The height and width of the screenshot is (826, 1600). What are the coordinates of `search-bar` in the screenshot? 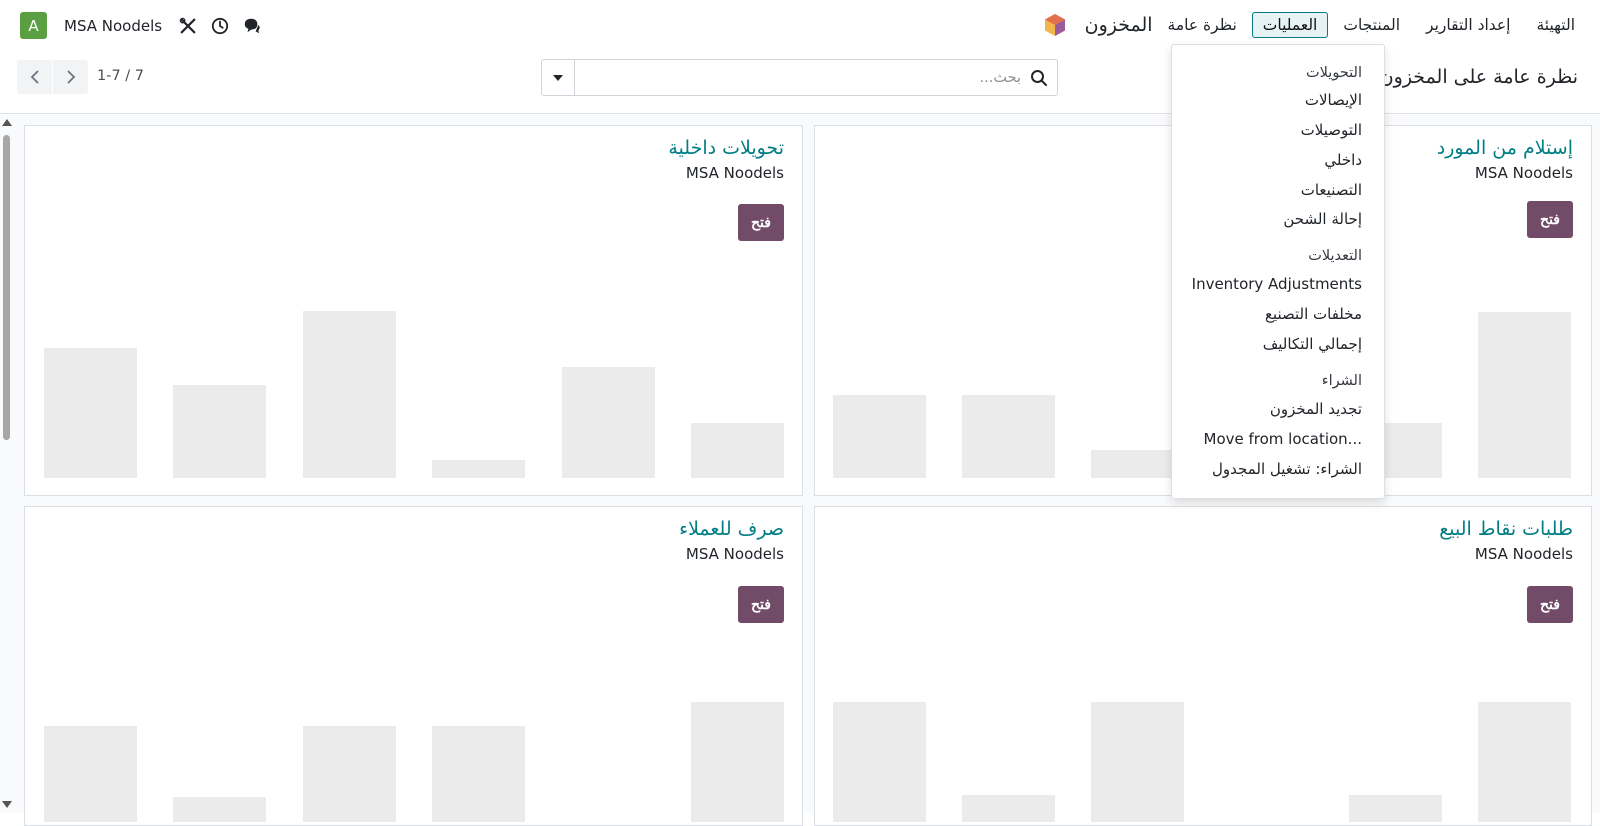 It's located at (799, 77).